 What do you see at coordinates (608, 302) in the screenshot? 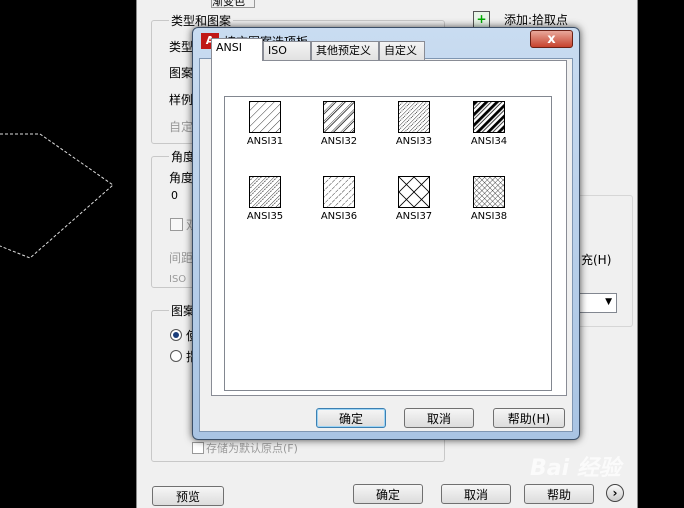
I see `chevron-down-icon: ▼` at bounding box center [608, 302].